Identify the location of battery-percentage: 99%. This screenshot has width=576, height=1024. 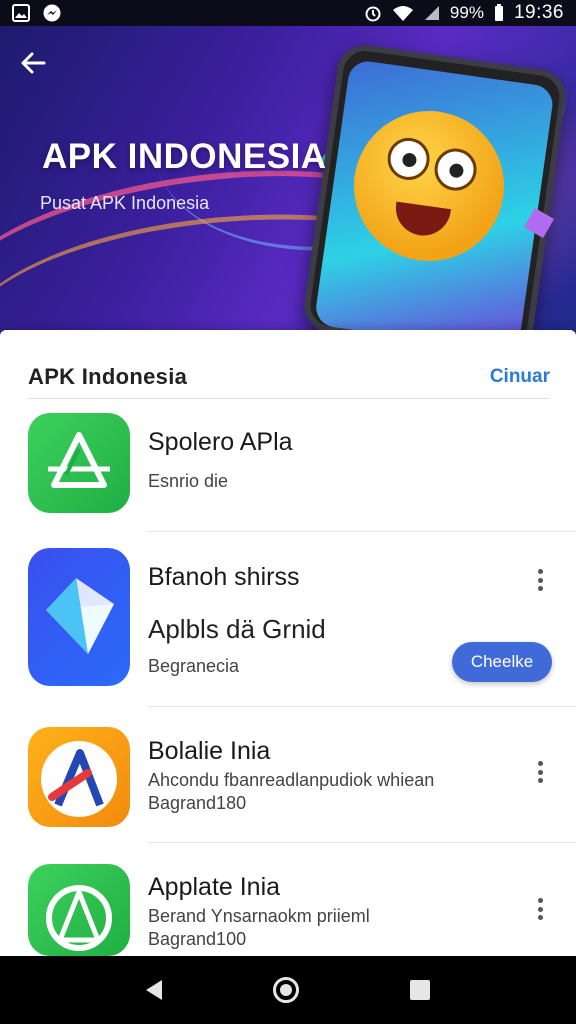
(466, 12).